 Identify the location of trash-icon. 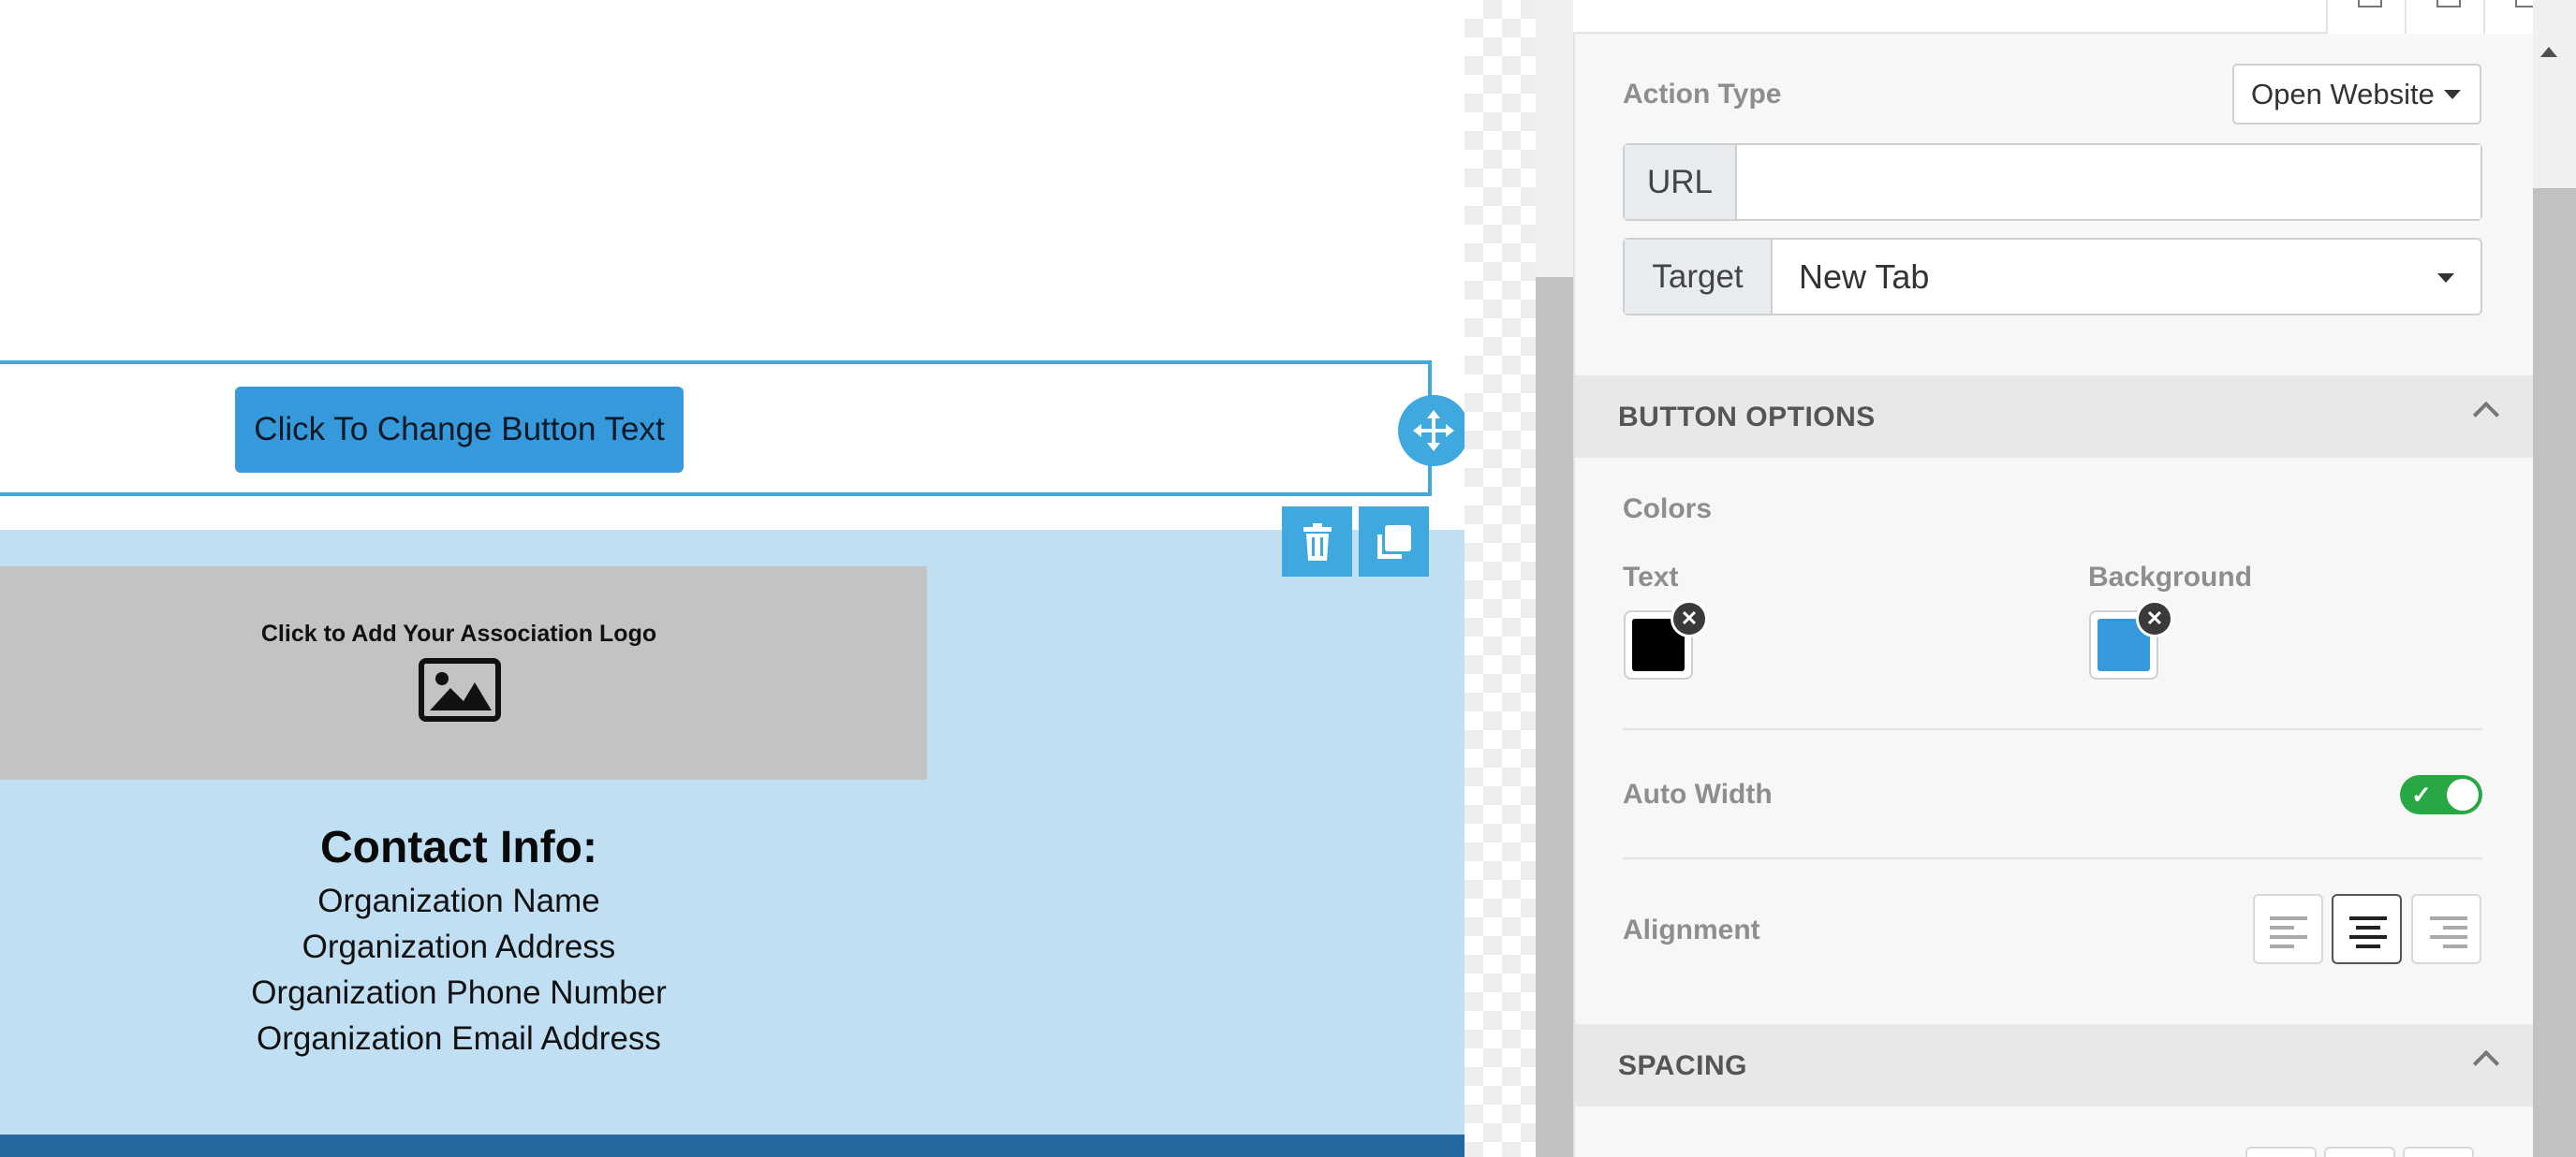
(1317, 541).